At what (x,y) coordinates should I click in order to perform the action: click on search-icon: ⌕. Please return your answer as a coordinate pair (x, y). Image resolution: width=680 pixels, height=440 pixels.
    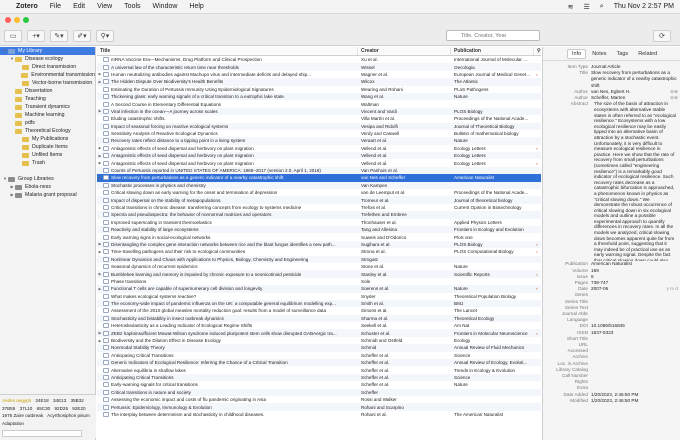
    Looking at the image, I should click on (602, 7).